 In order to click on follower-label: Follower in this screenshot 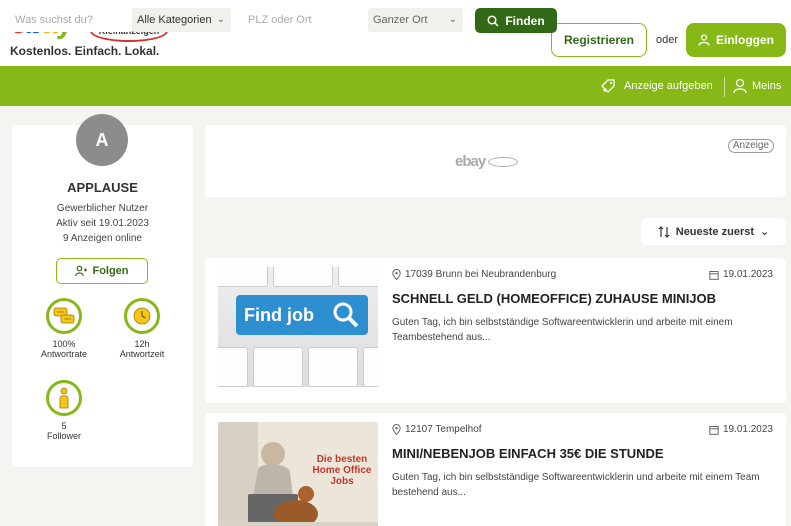, I will do `click(63, 436)`.